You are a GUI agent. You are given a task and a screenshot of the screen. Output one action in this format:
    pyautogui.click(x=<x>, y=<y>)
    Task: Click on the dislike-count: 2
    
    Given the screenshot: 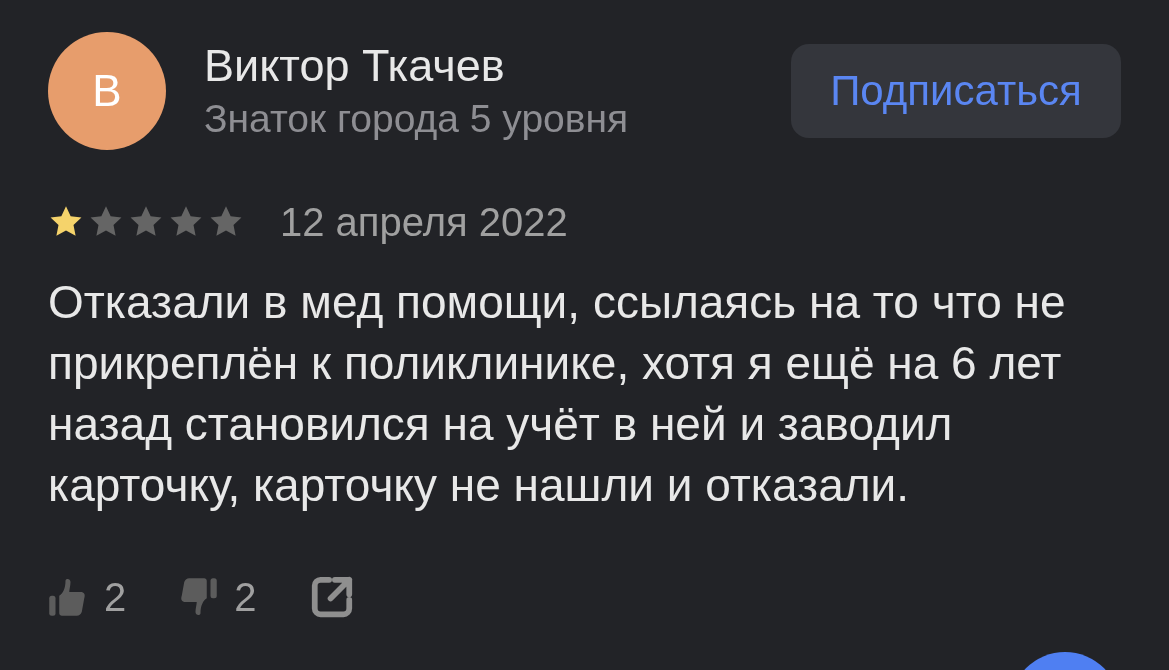 What is the action you would take?
    pyautogui.click(x=245, y=597)
    